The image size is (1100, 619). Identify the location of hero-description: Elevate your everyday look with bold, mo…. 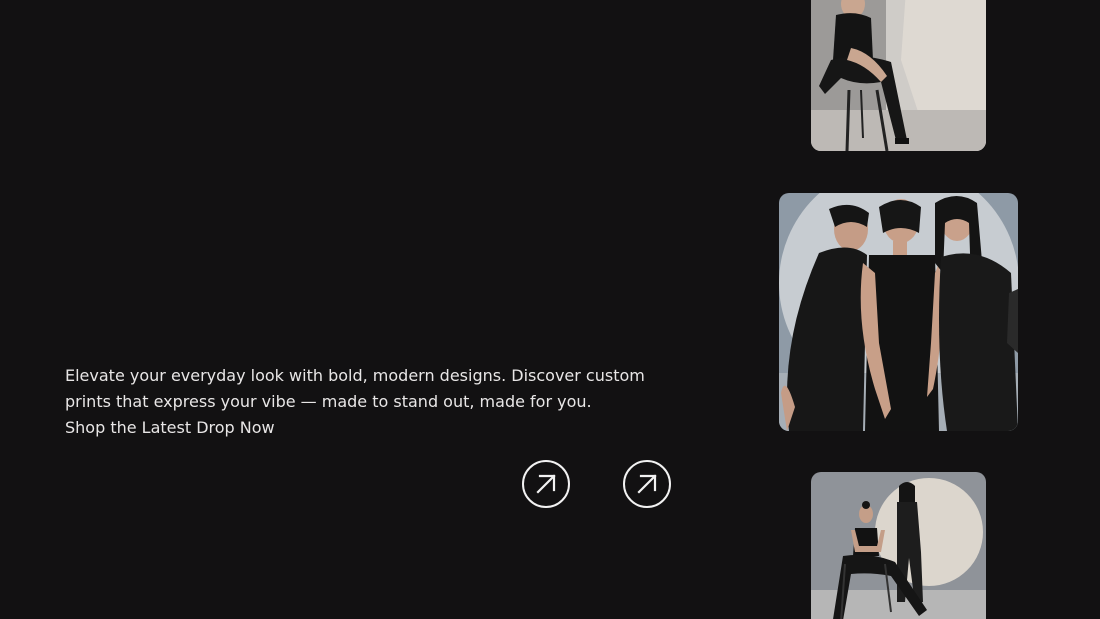
(355, 388).